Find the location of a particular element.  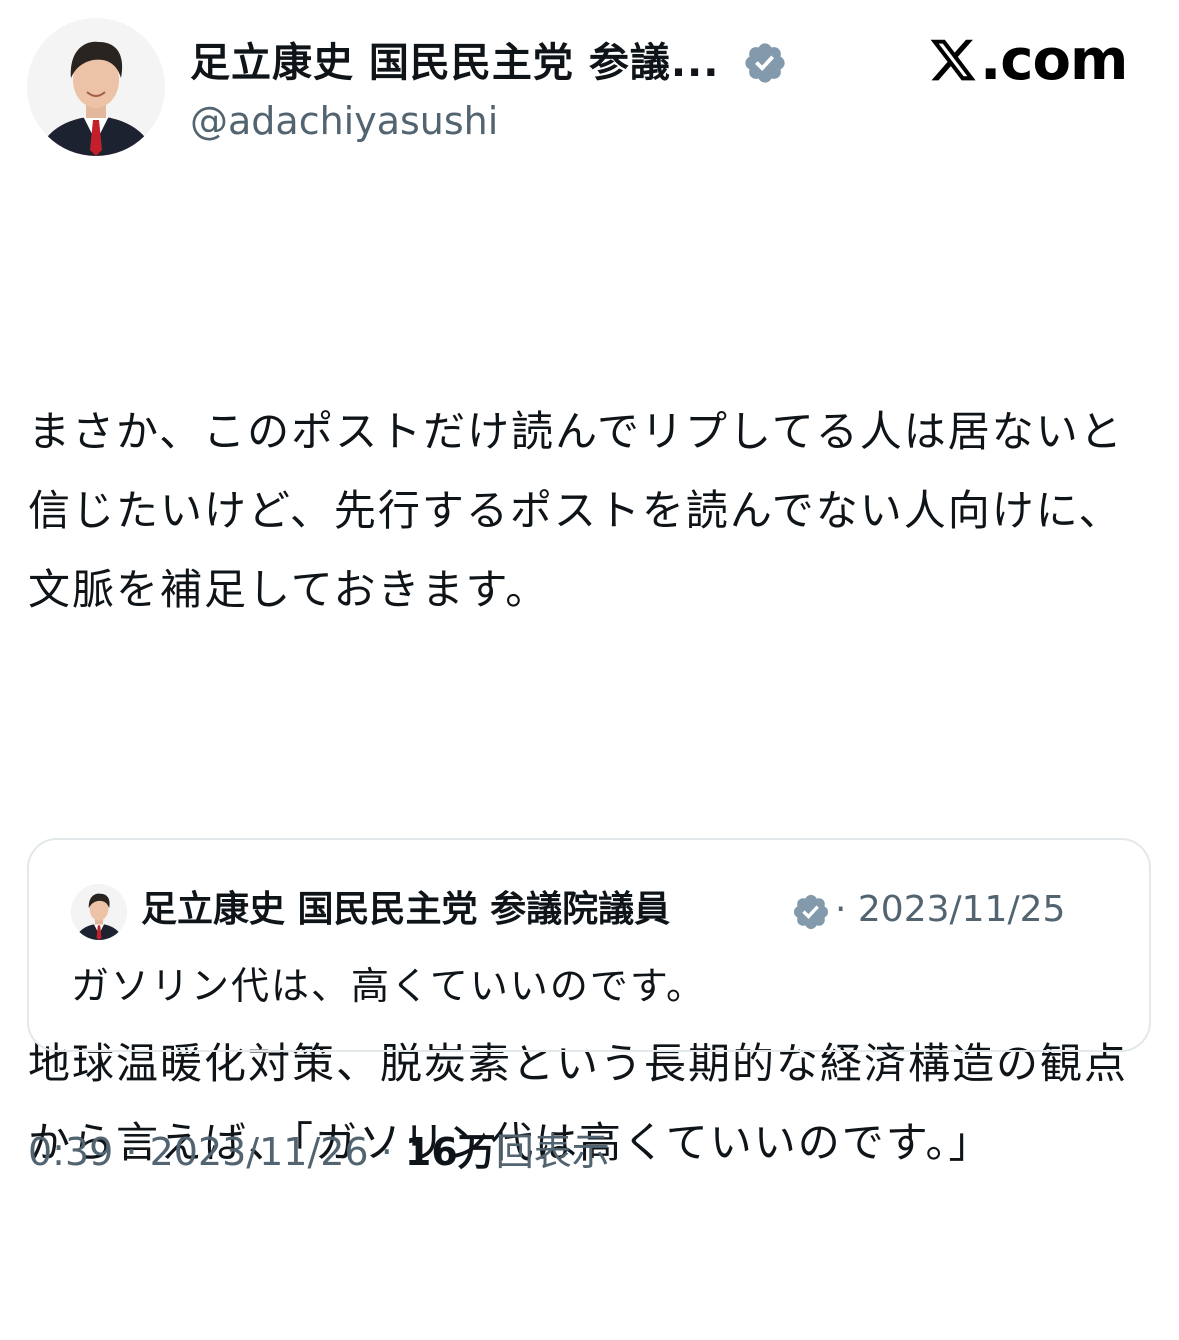

verified-badge-icon is located at coordinates (765, 63).